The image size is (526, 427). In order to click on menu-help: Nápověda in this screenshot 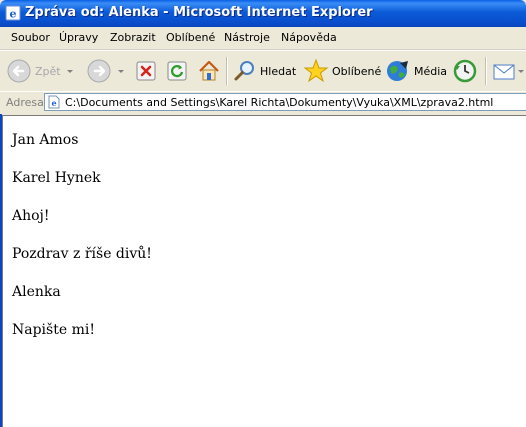, I will do `click(309, 37)`.